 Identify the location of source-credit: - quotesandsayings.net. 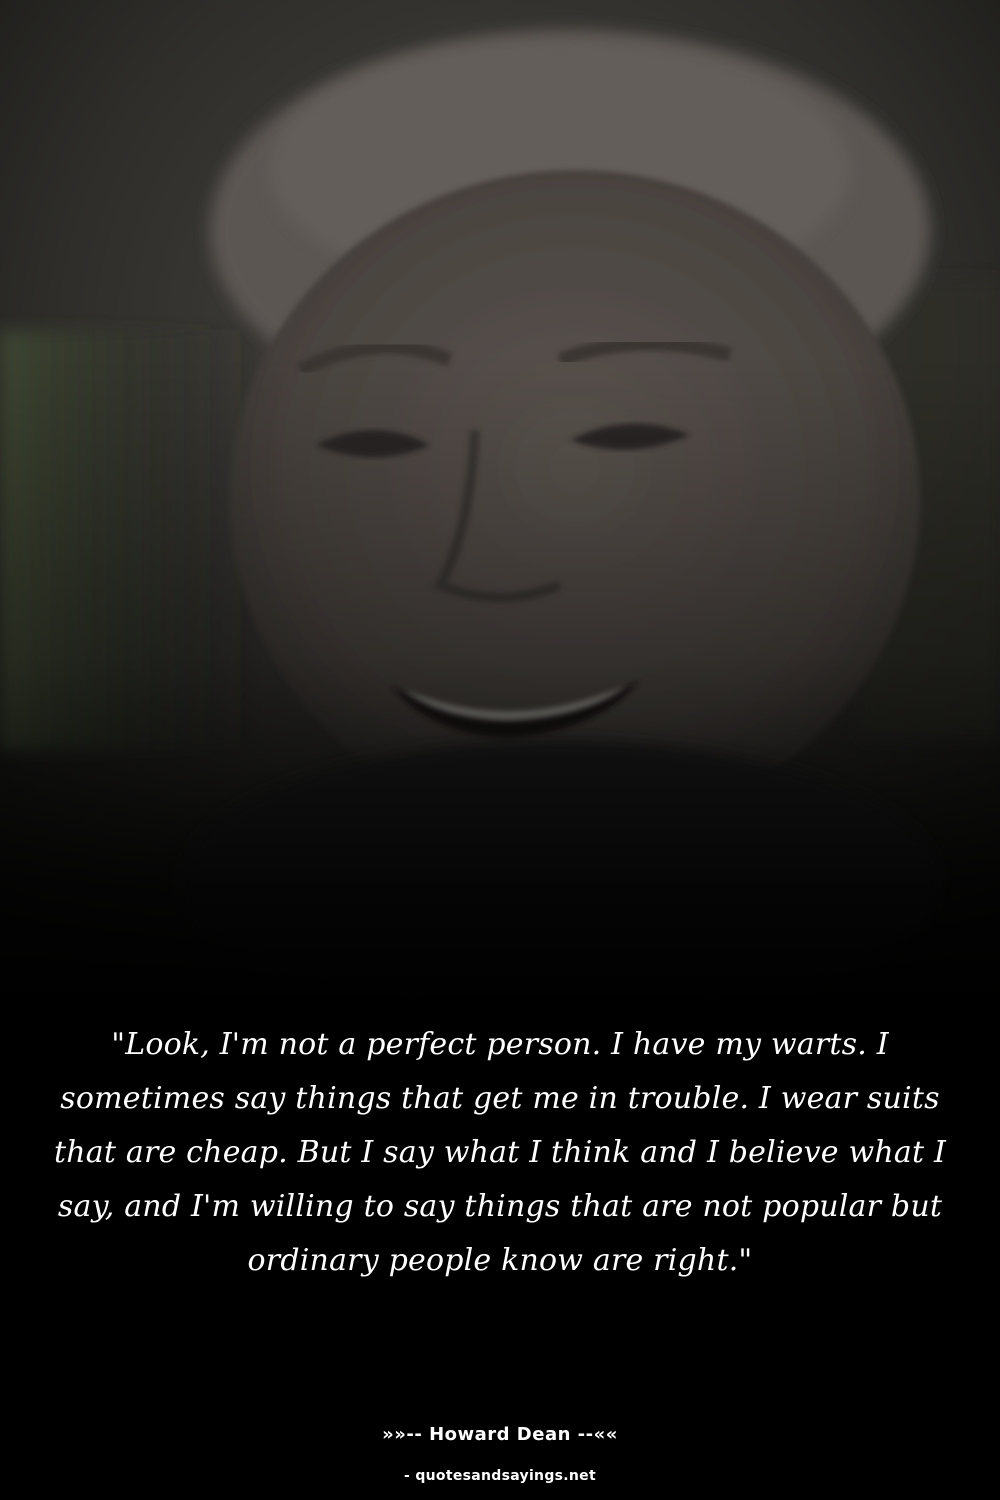
(500, 1476).